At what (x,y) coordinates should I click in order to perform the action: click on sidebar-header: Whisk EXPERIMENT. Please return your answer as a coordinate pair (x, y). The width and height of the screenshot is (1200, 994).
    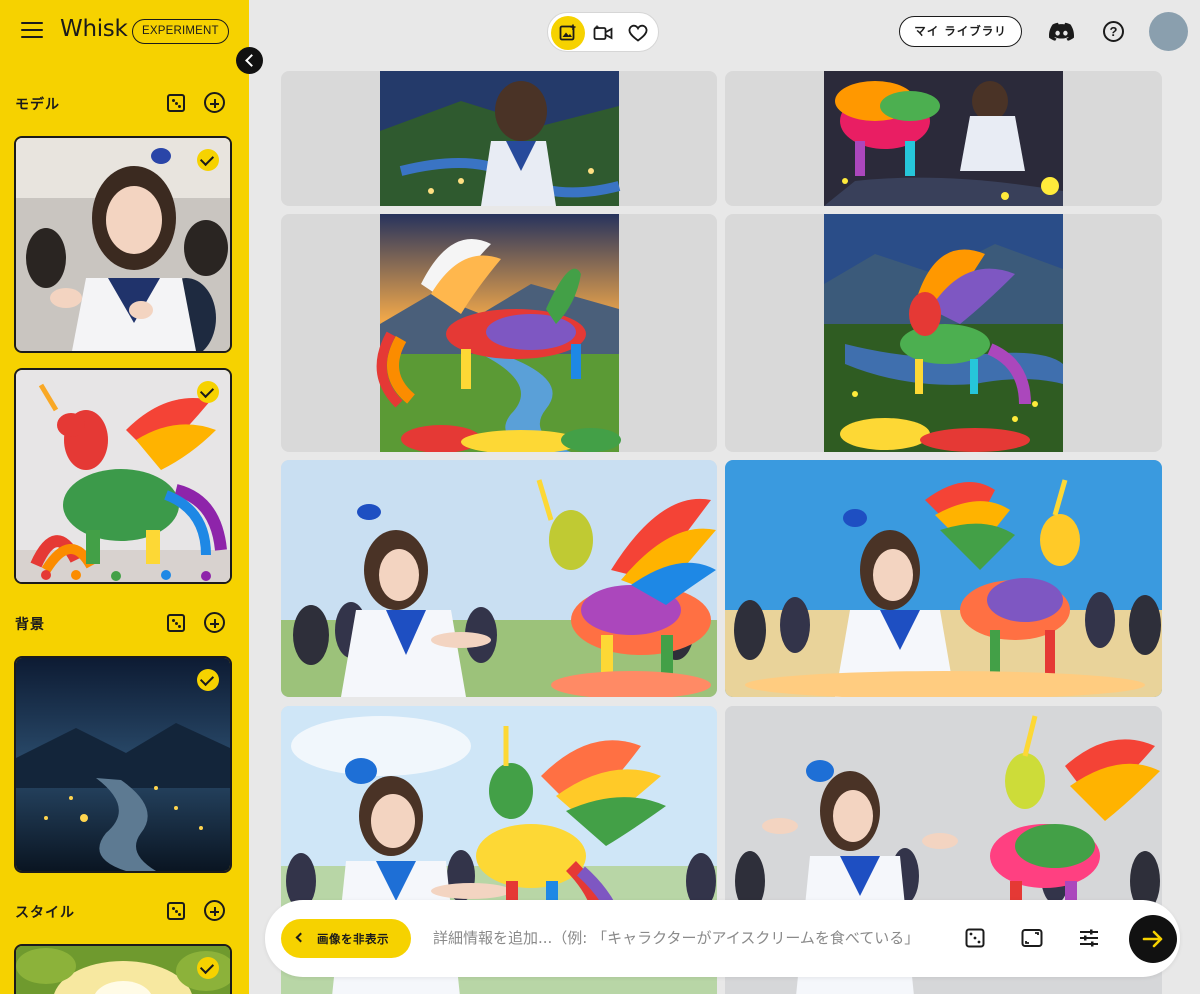
    Looking at the image, I should click on (124, 31).